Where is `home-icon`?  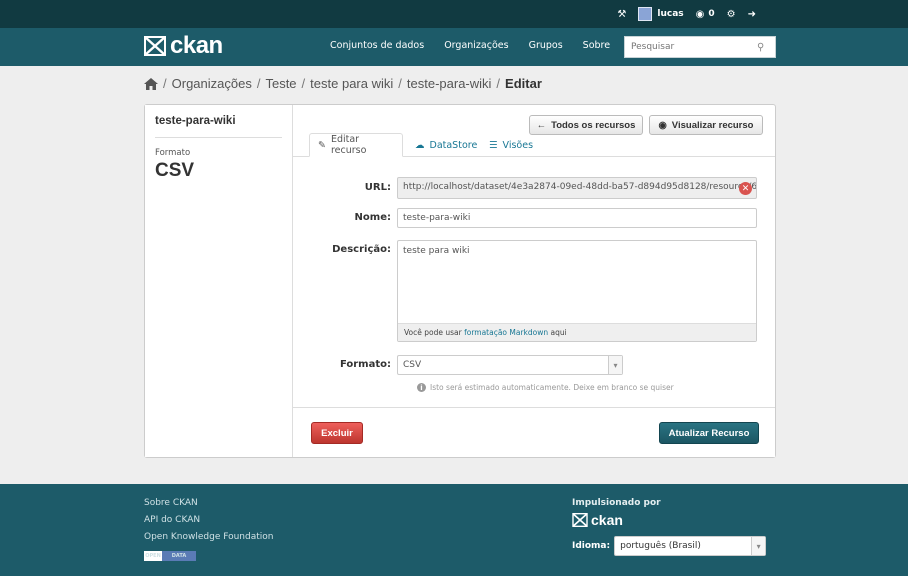 home-icon is located at coordinates (151, 83).